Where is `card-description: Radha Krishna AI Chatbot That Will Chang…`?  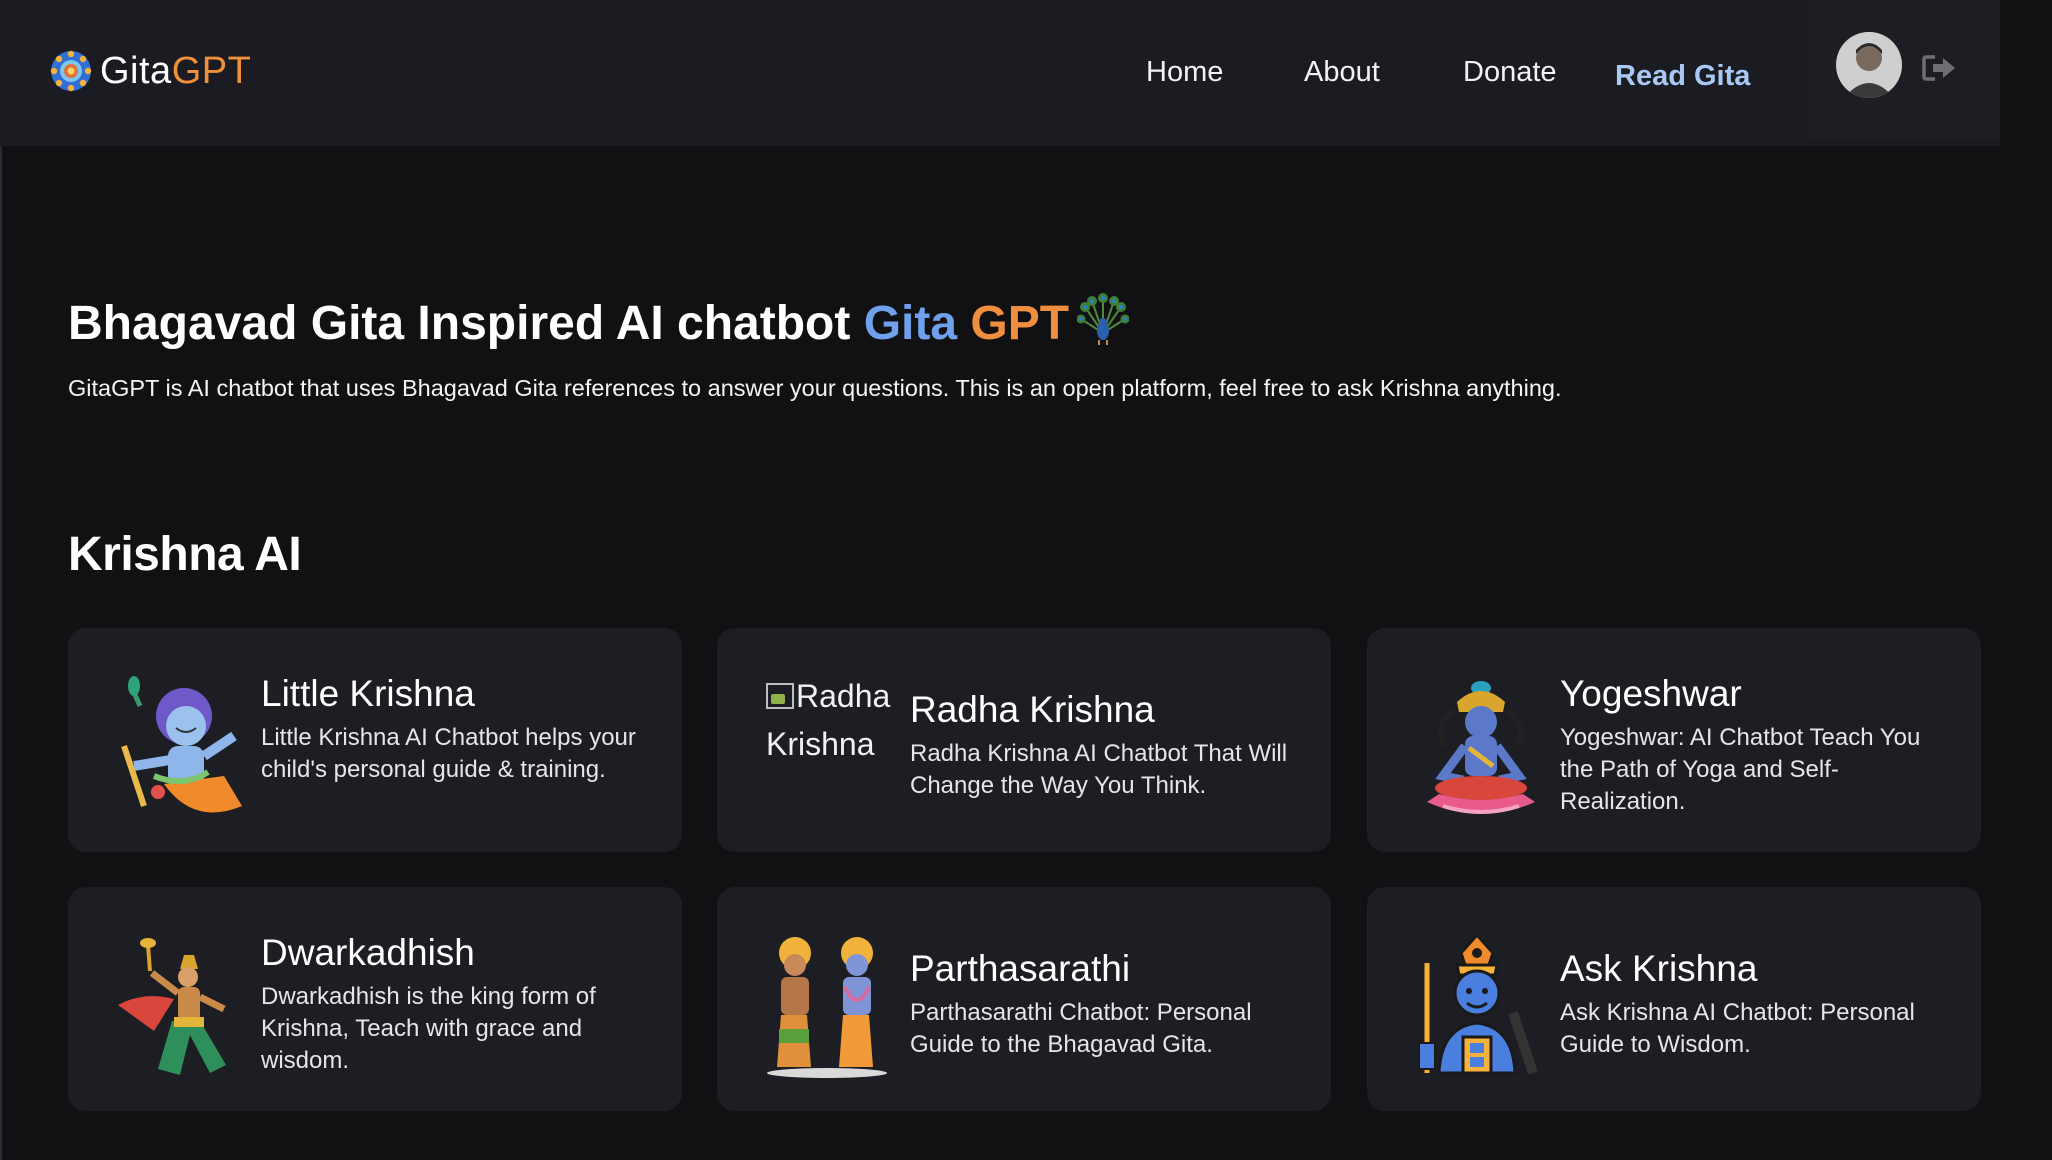 card-description: Radha Krishna AI Chatbot That Will Chang… is located at coordinates (1099, 769).